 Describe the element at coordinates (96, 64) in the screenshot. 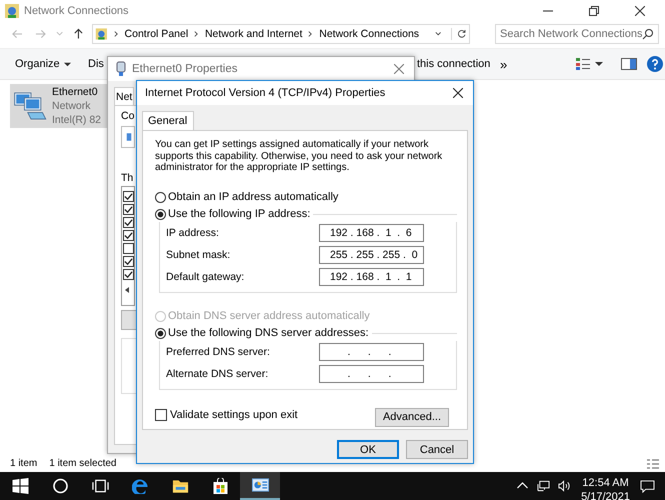

I see `toolbar-command: Dis` at that location.